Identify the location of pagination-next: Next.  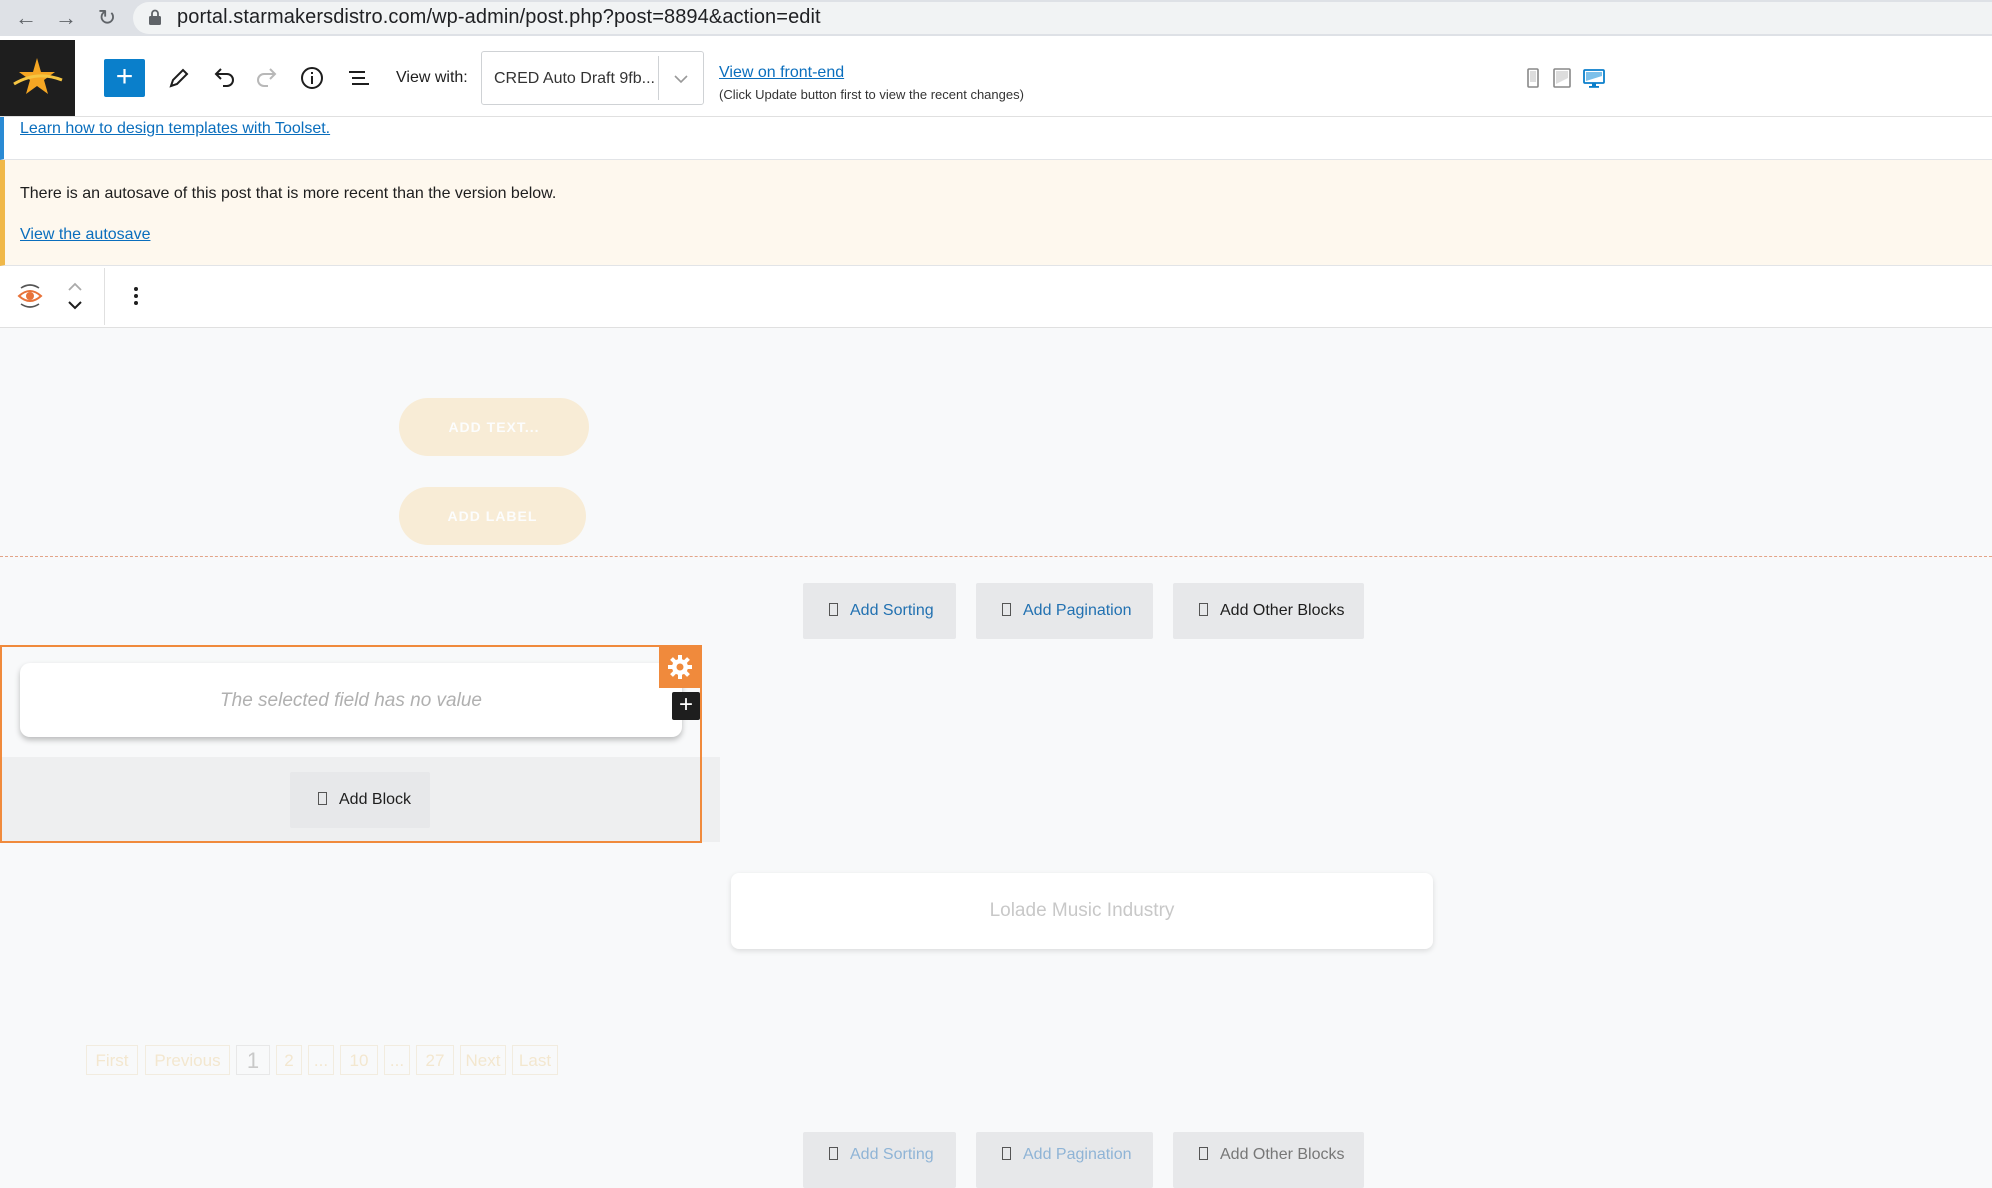
(483, 1060).